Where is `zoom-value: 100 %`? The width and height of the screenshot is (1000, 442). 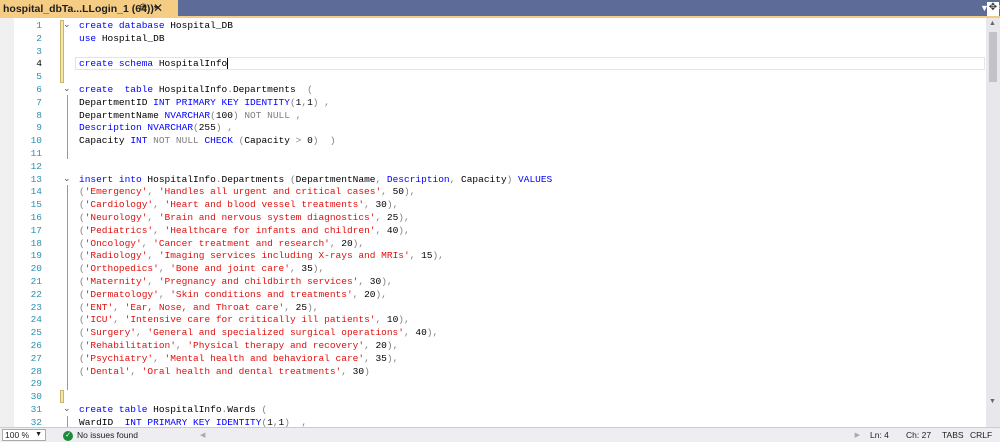
zoom-value: 100 % is located at coordinates (17, 435).